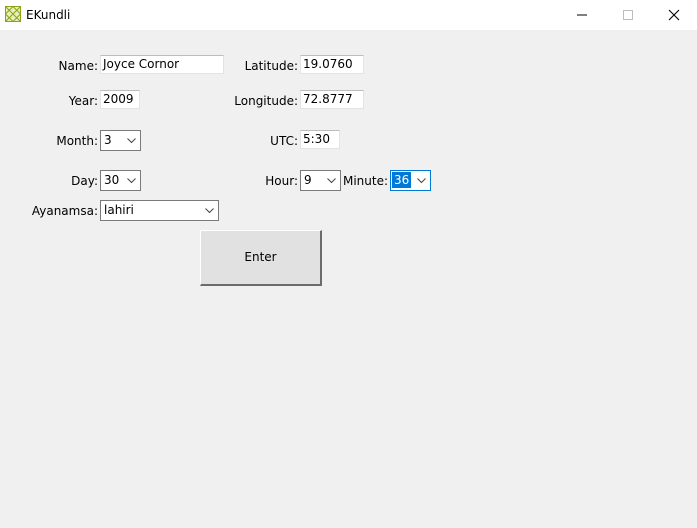 Image resolution: width=697 pixels, height=528 pixels. Describe the element at coordinates (78, 66) in the screenshot. I see `name-label: Name:` at that location.